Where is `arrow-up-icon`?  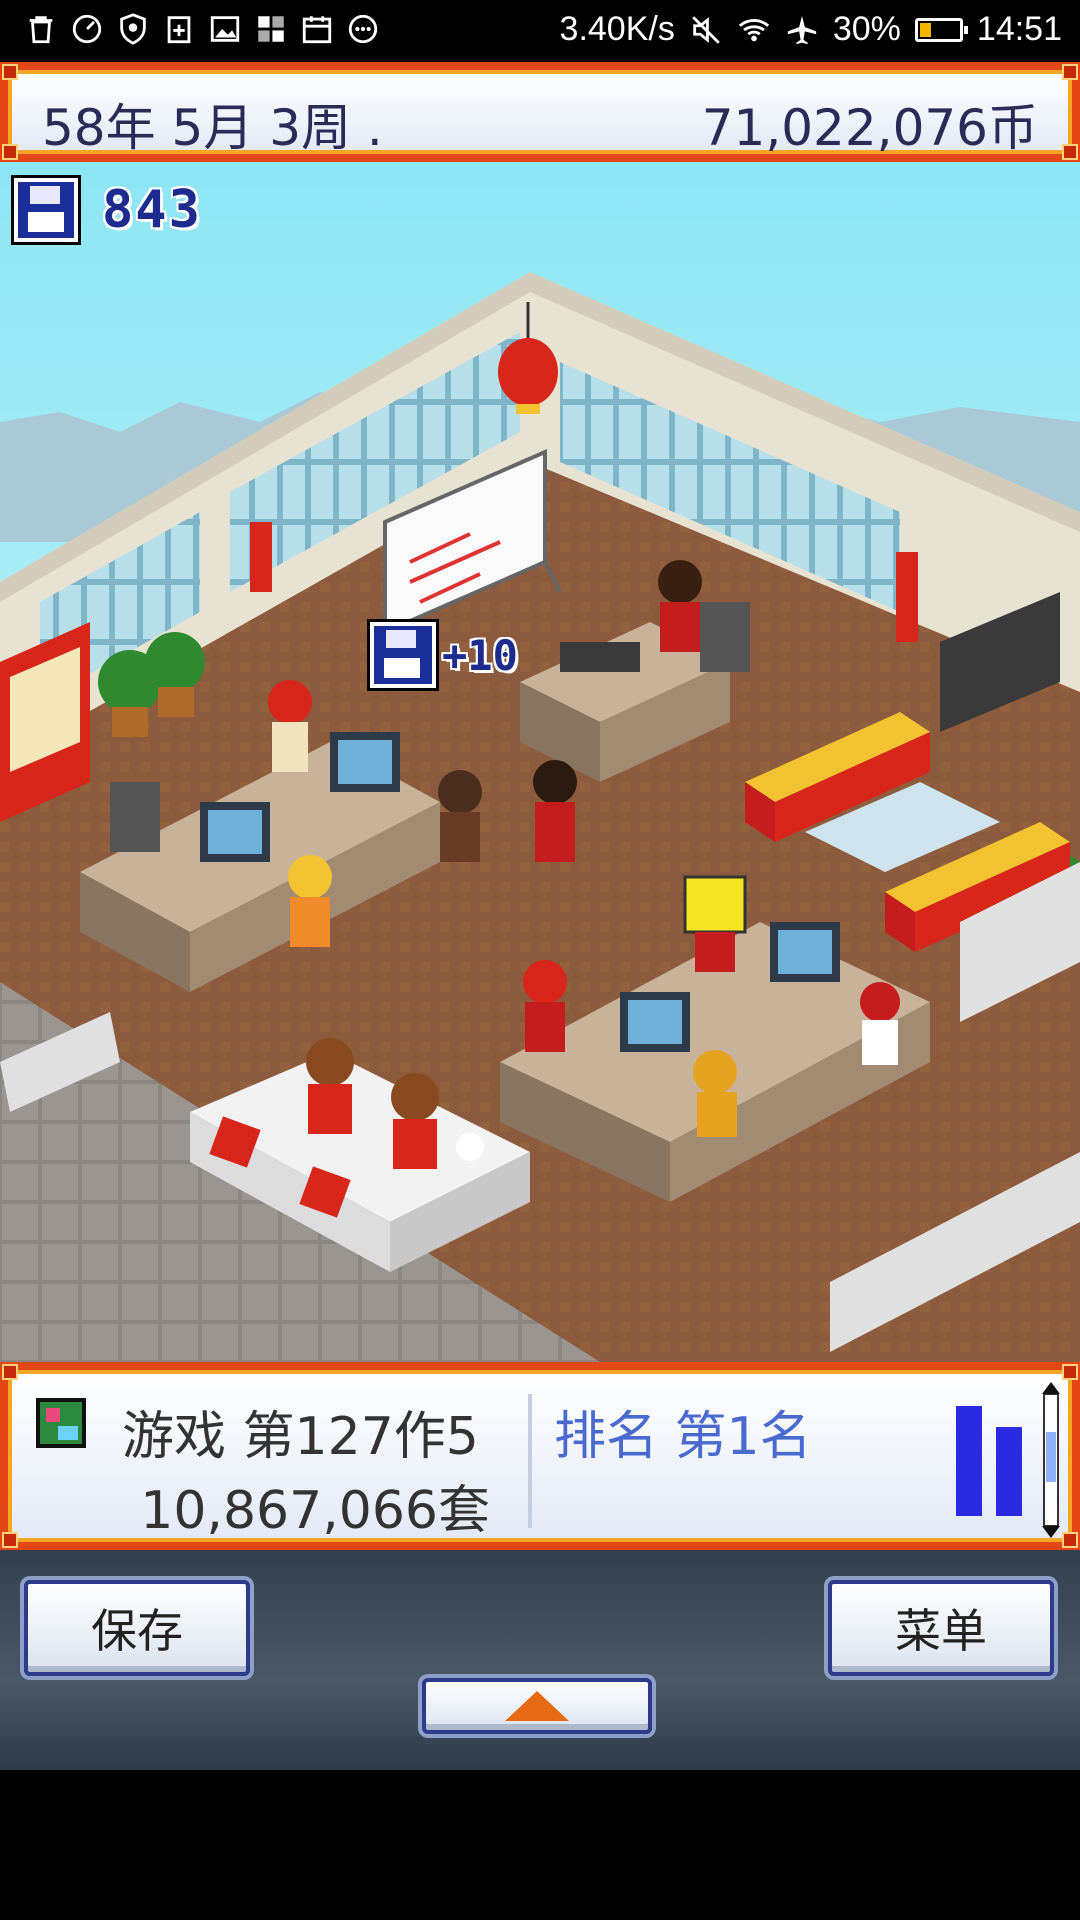 arrow-up-icon is located at coordinates (537, 1706).